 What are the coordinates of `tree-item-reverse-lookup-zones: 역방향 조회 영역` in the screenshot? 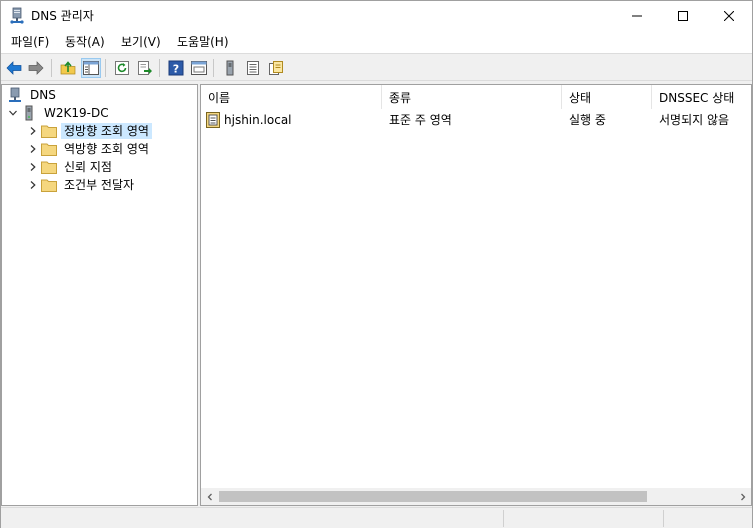 It's located at (89, 149).